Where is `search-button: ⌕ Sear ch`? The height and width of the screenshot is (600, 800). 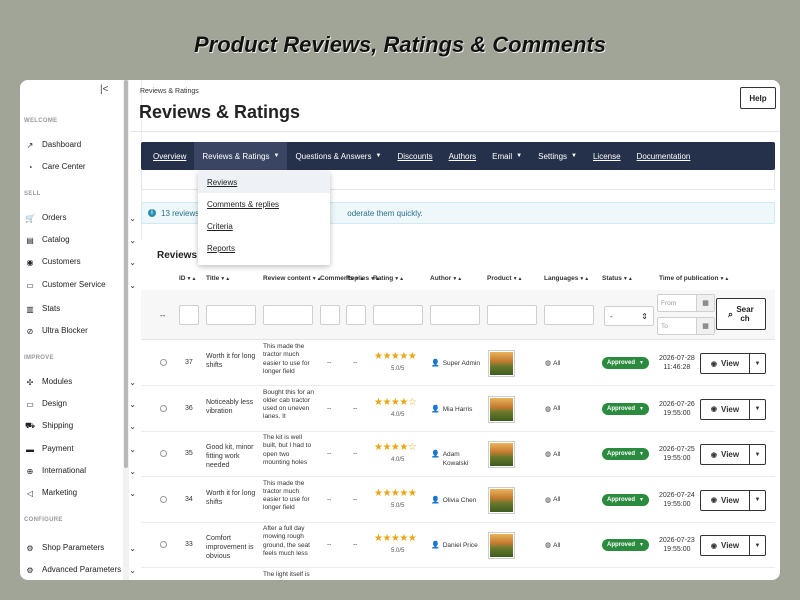
search-button: ⌕ Sear ch is located at coordinates (741, 314).